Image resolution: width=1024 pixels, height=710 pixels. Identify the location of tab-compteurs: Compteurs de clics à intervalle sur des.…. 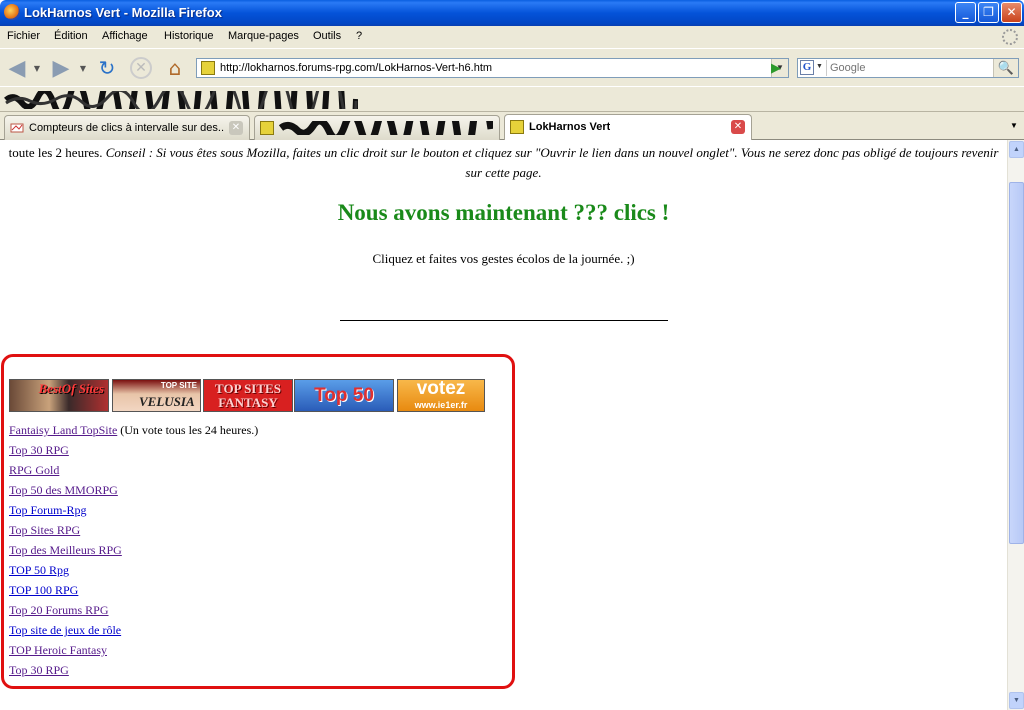
(127, 127).